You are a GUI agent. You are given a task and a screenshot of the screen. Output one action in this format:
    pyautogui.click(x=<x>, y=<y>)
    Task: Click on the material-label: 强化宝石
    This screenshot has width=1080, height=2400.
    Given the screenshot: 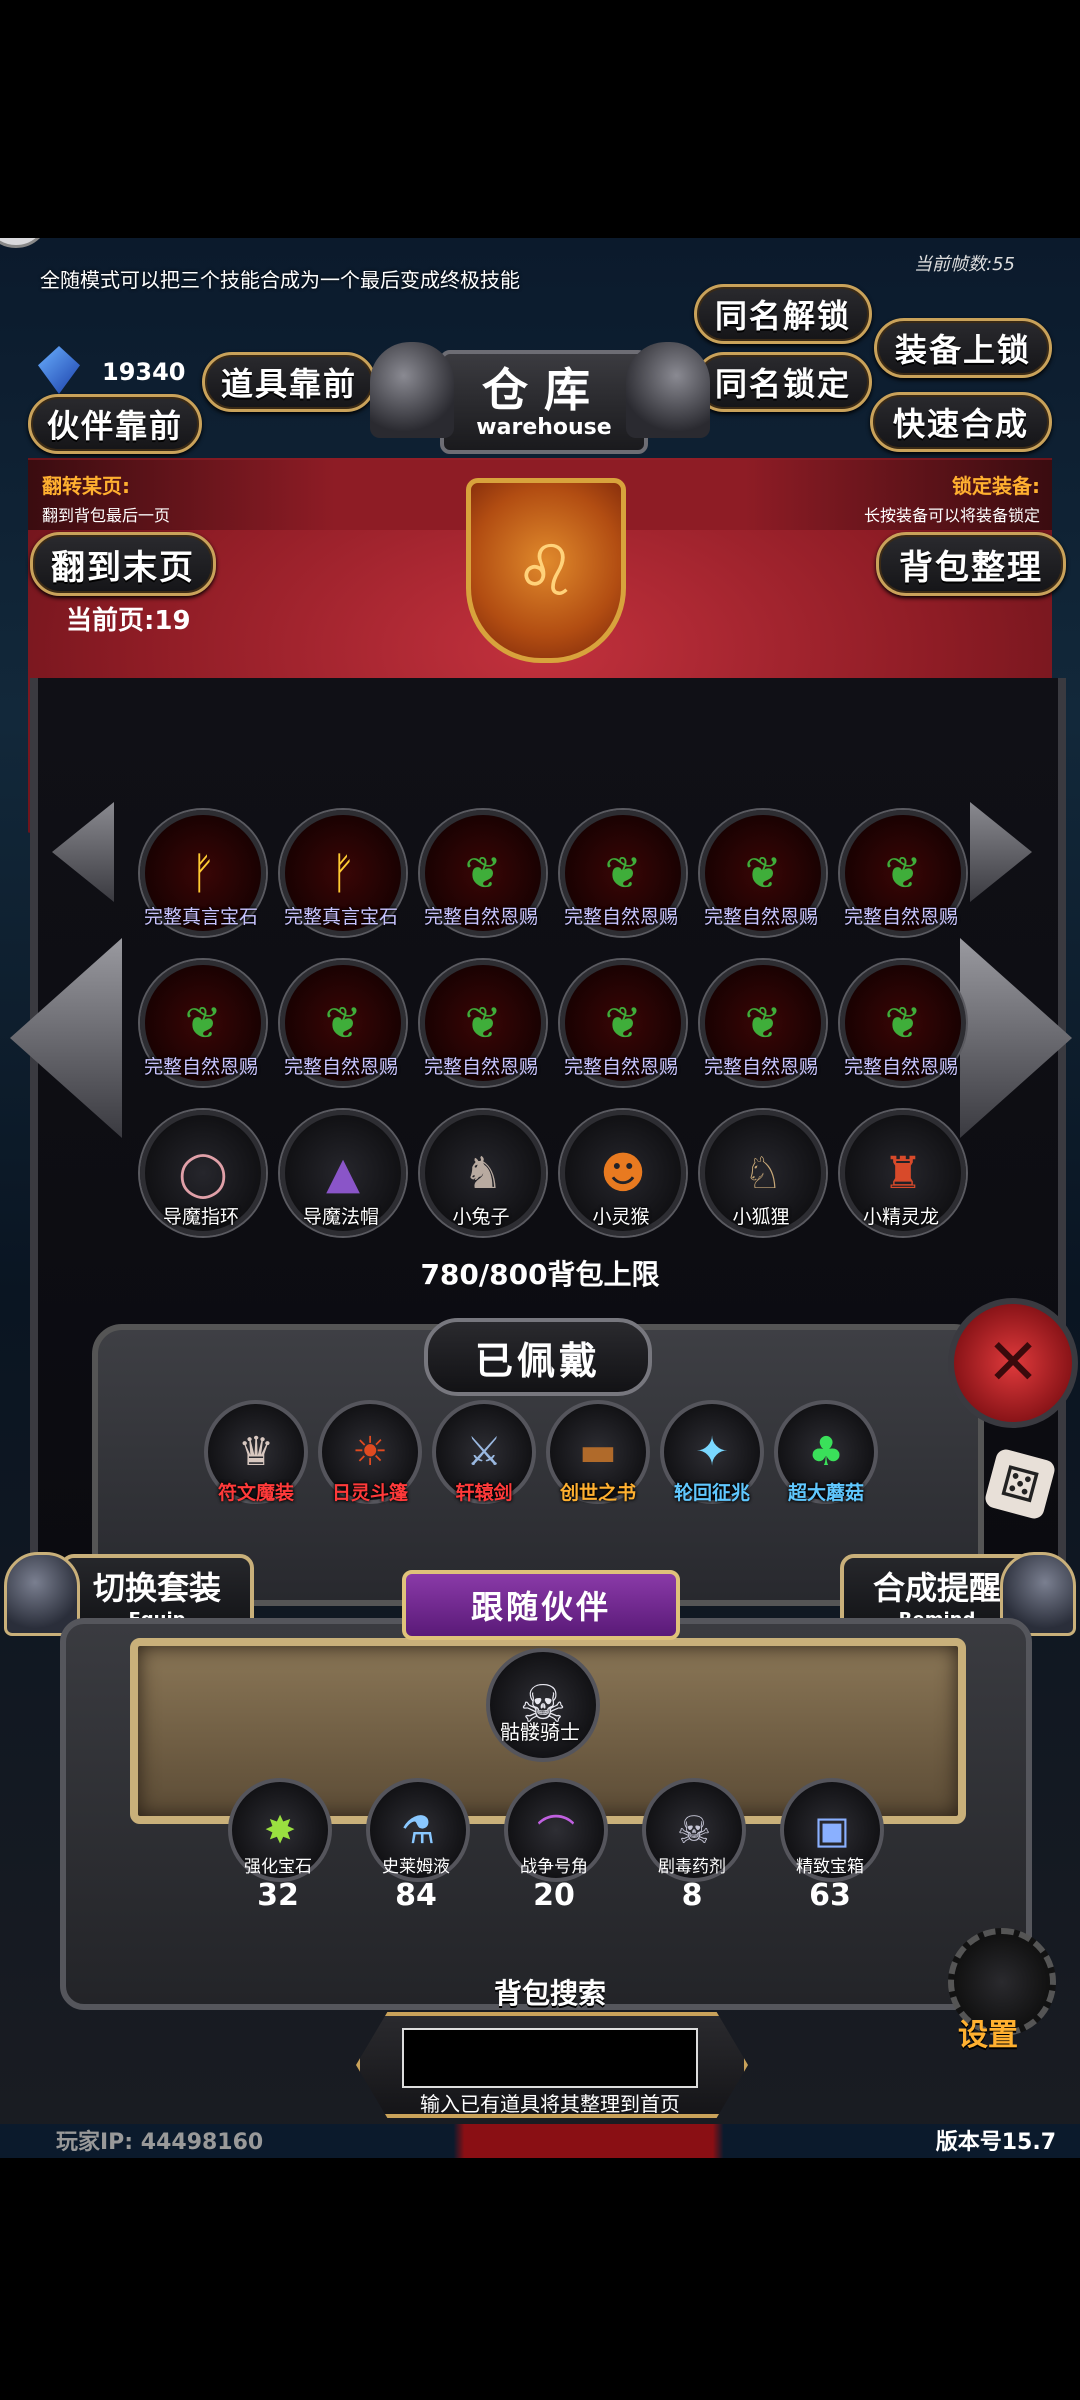 What is the action you would take?
    pyautogui.click(x=278, y=1867)
    